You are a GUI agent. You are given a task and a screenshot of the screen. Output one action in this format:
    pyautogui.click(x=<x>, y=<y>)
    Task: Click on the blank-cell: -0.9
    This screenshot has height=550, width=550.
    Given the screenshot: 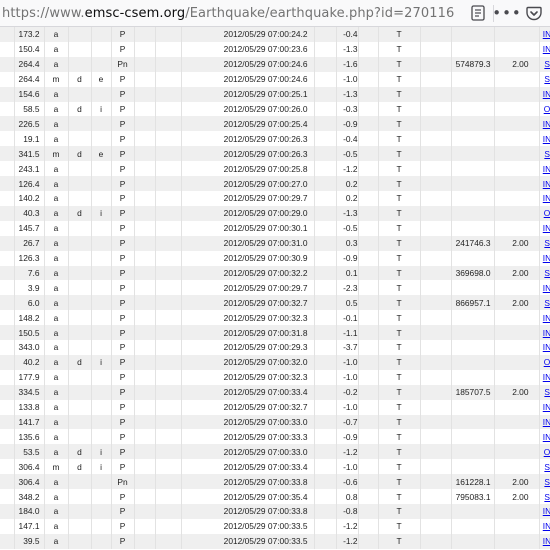 What is the action you would take?
    pyautogui.click(x=347, y=258)
    